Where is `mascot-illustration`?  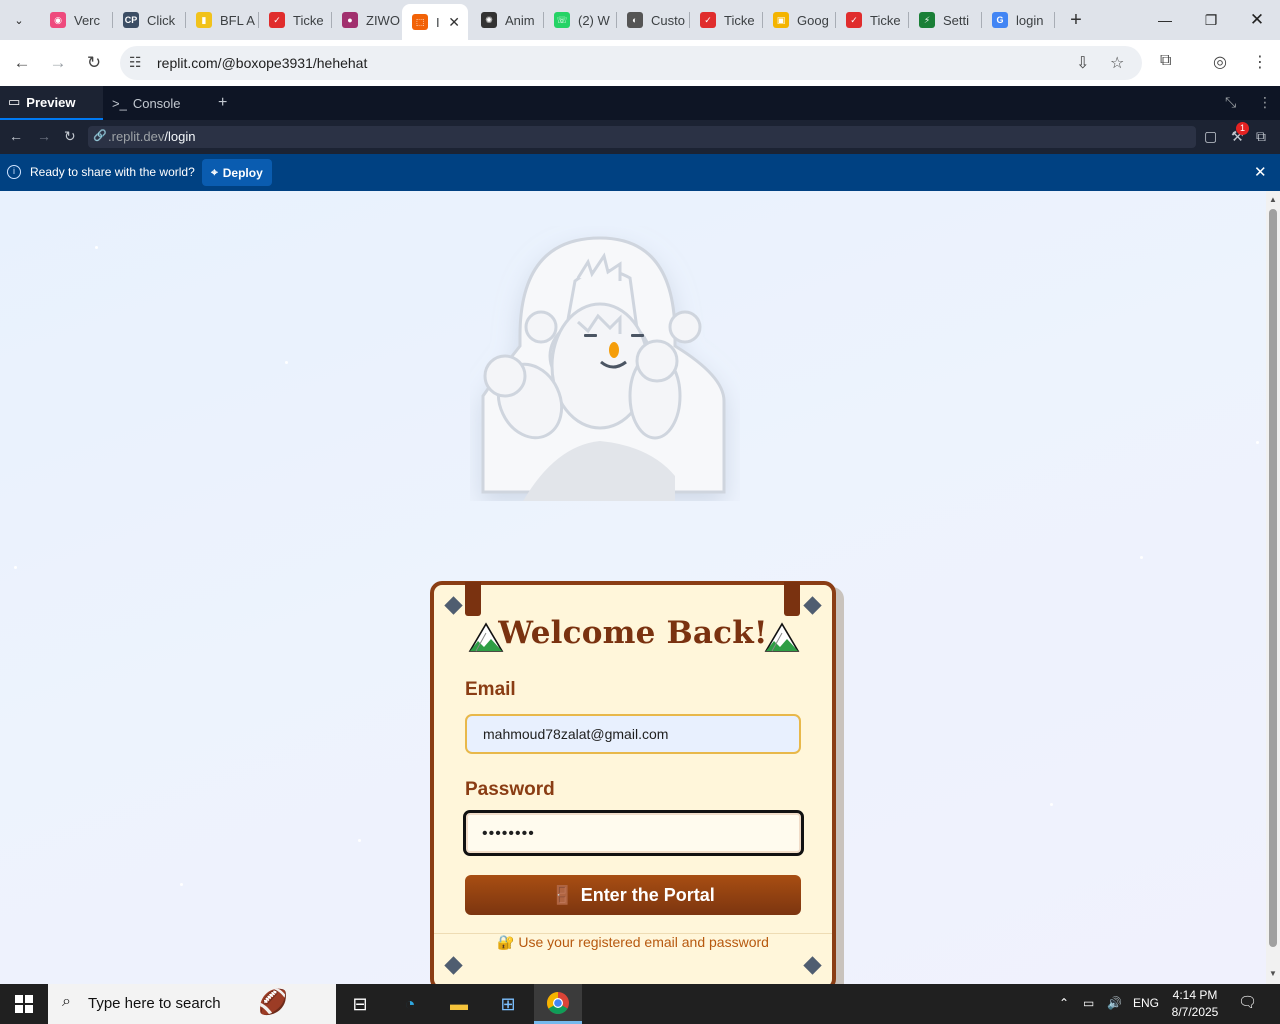 mascot-illustration is located at coordinates (603, 368).